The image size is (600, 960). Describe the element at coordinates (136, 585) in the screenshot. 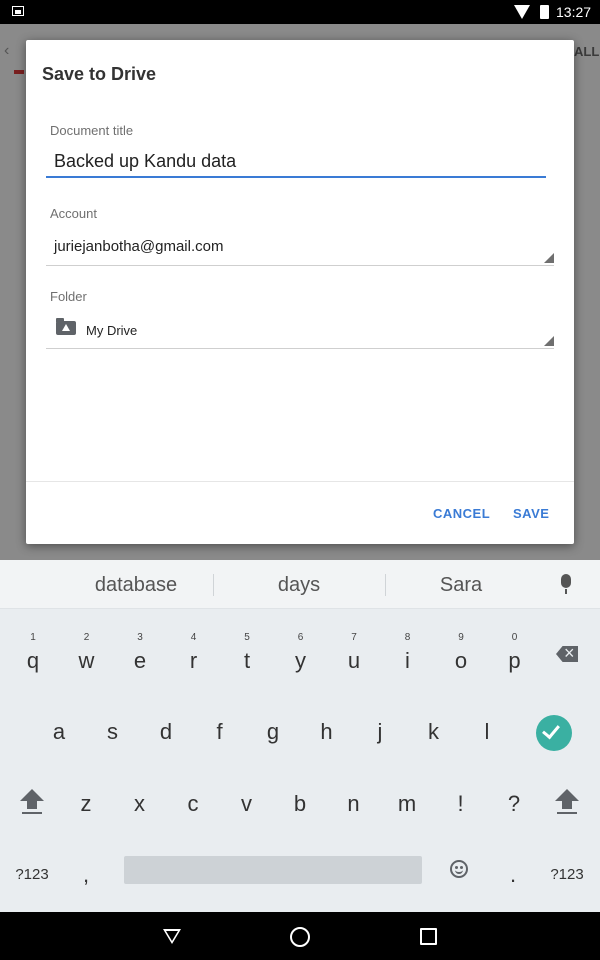

I see `suggestion-item: database` at that location.